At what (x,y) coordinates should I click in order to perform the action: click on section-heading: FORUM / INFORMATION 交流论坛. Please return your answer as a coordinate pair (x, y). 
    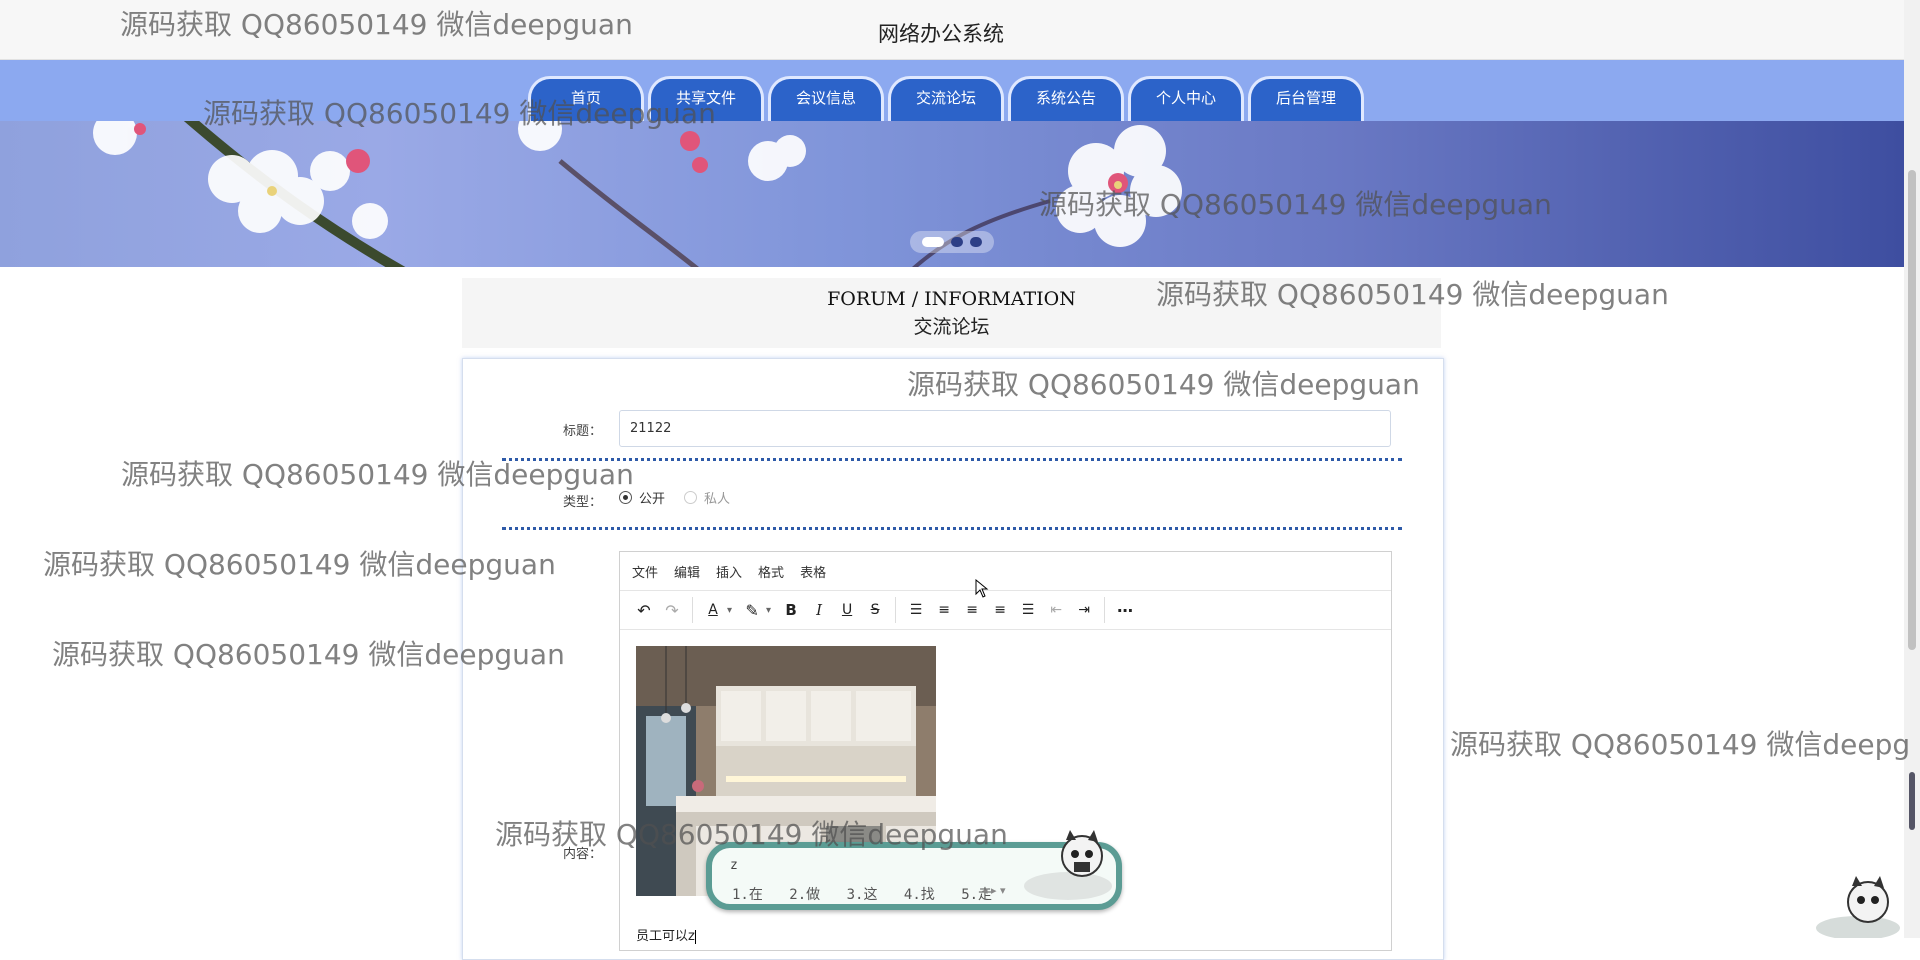
    Looking at the image, I should click on (951, 313).